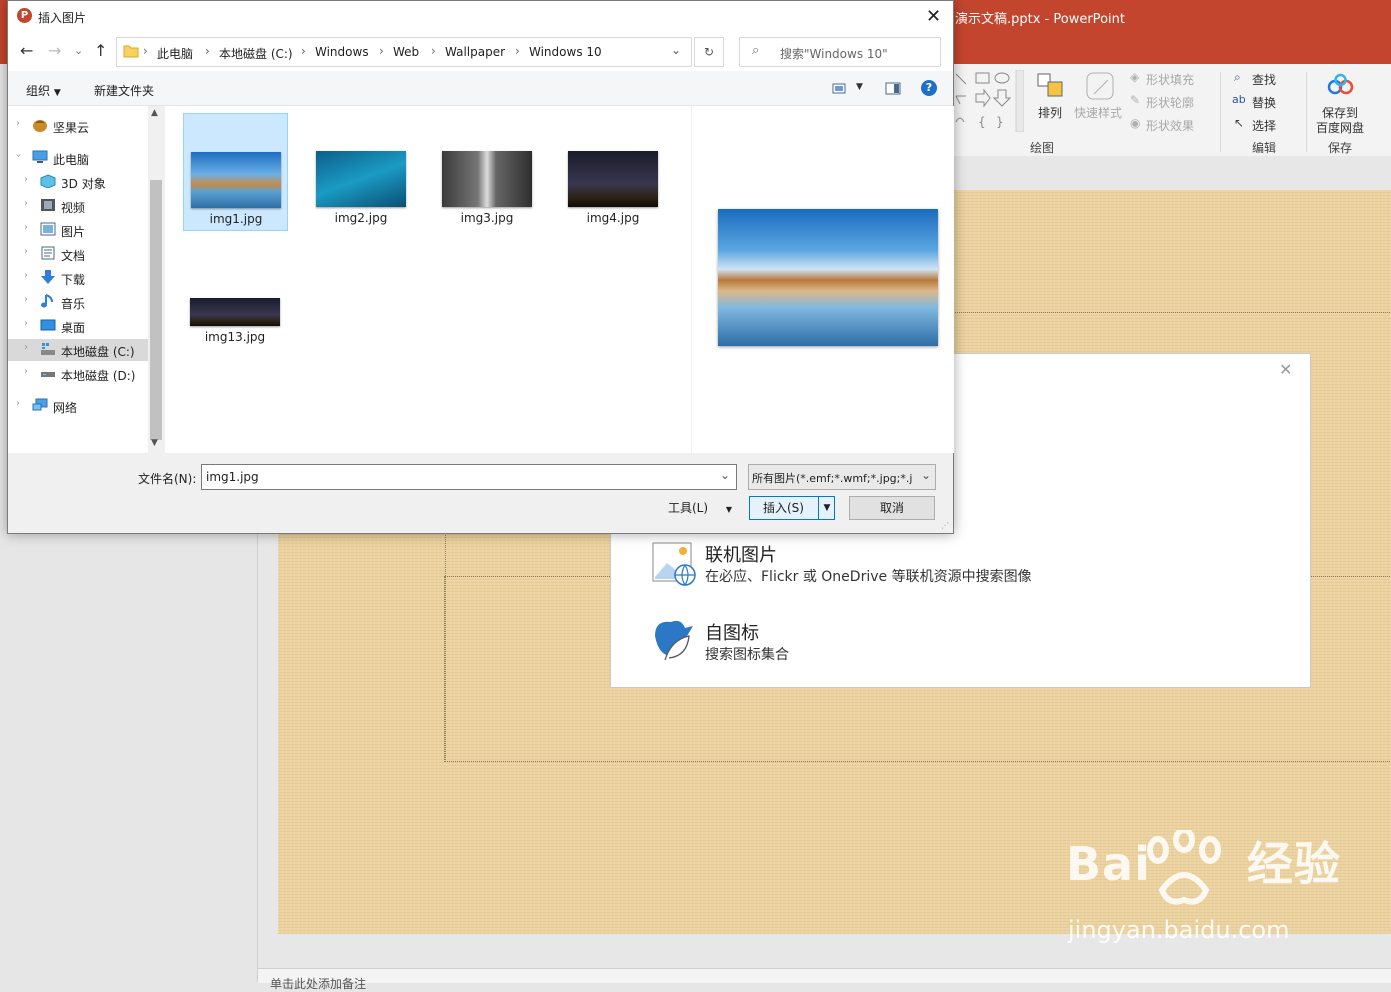  What do you see at coordinates (124, 90) in the screenshot?
I see `new-folder-button: 新建文件夹` at bounding box center [124, 90].